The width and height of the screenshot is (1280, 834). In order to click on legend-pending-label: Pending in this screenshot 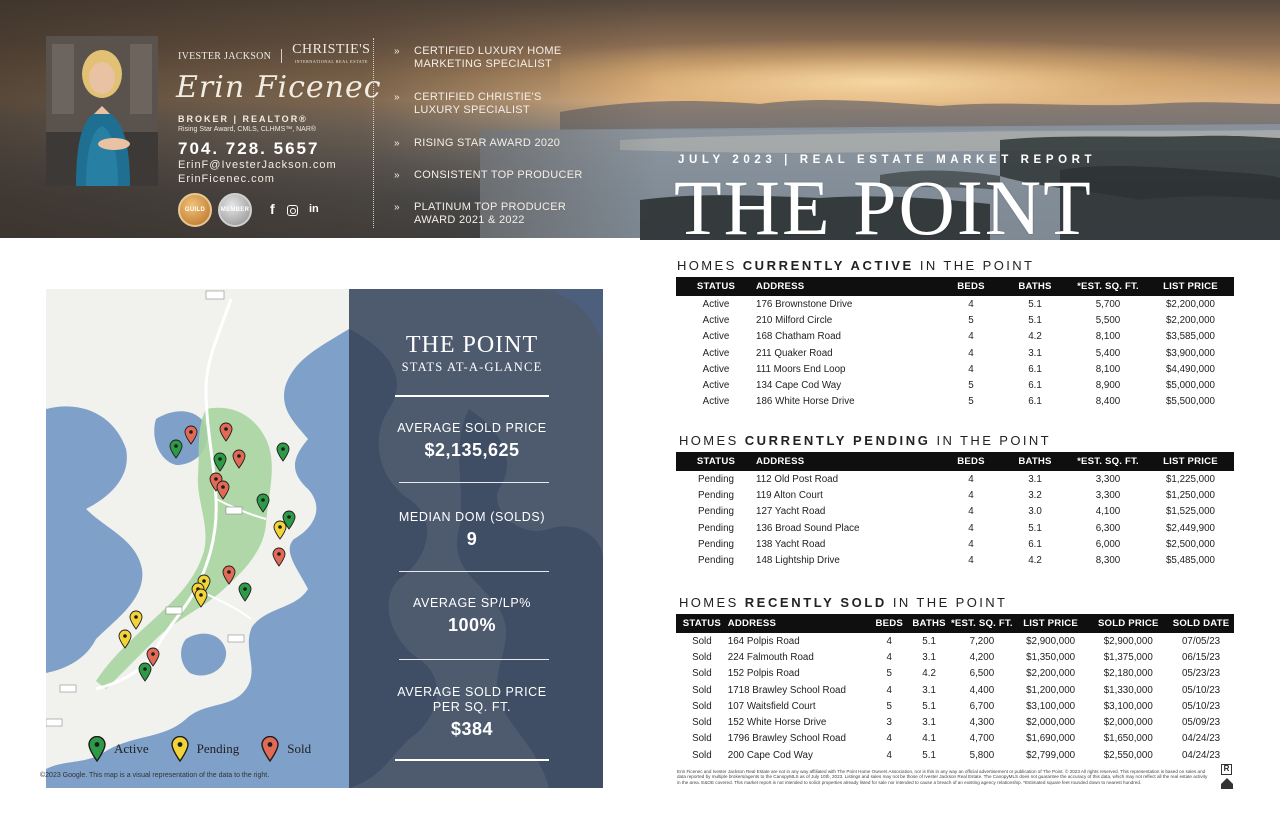, I will do `click(218, 748)`.